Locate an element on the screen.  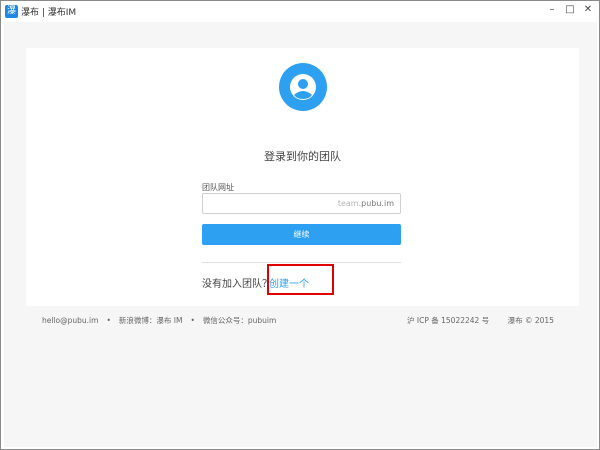
user-avatar-icon is located at coordinates (303, 87).